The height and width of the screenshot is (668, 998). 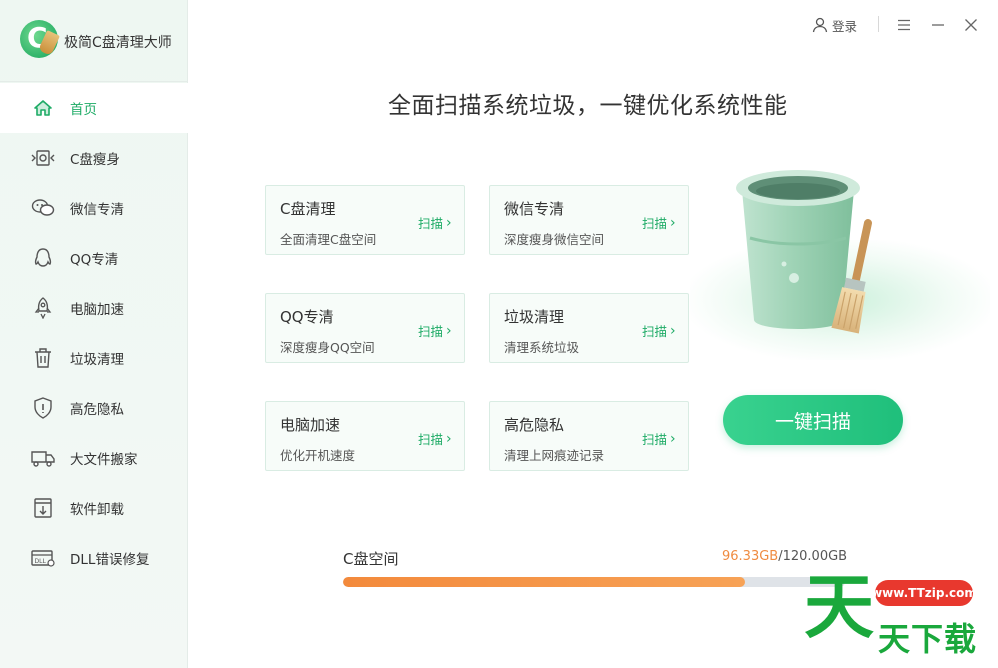 What do you see at coordinates (328, 239) in the screenshot?
I see `card-subtitle: 全面清理C盘空间` at bounding box center [328, 239].